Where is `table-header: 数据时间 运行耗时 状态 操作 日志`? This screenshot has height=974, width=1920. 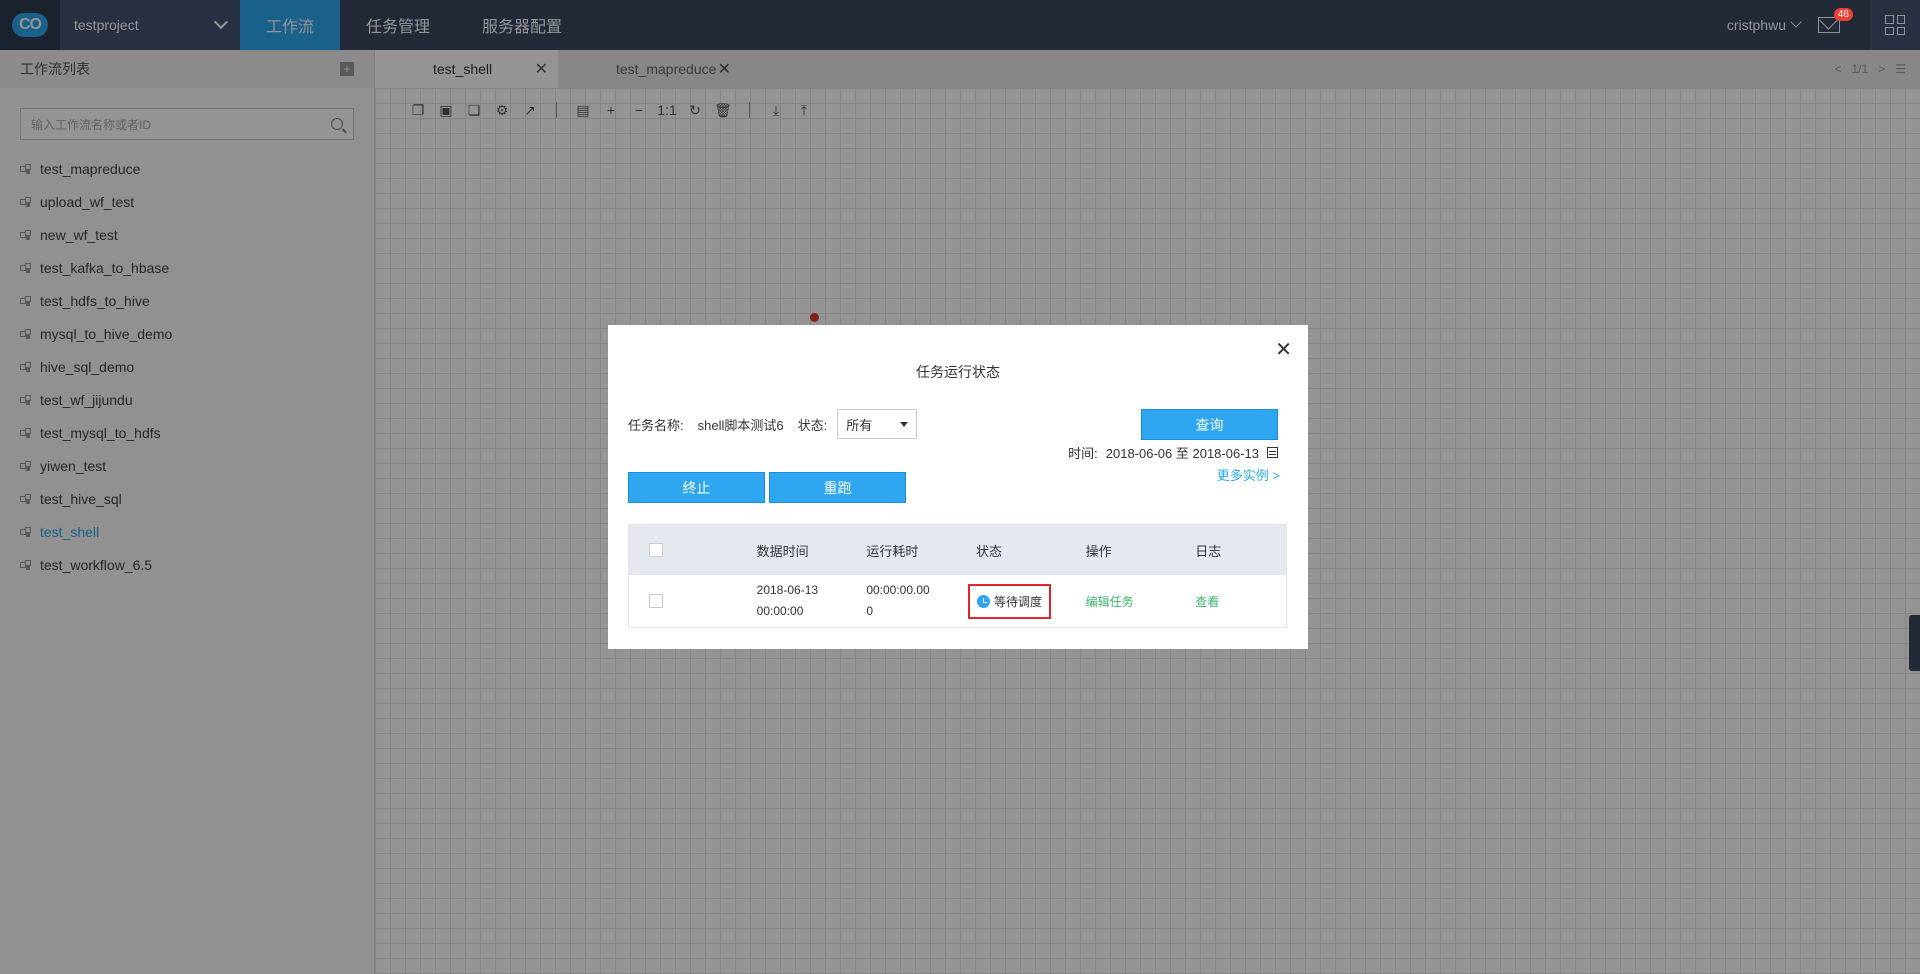 table-header: 数据时间 运行耗时 状态 操作 日志 is located at coordinates (957, 550).